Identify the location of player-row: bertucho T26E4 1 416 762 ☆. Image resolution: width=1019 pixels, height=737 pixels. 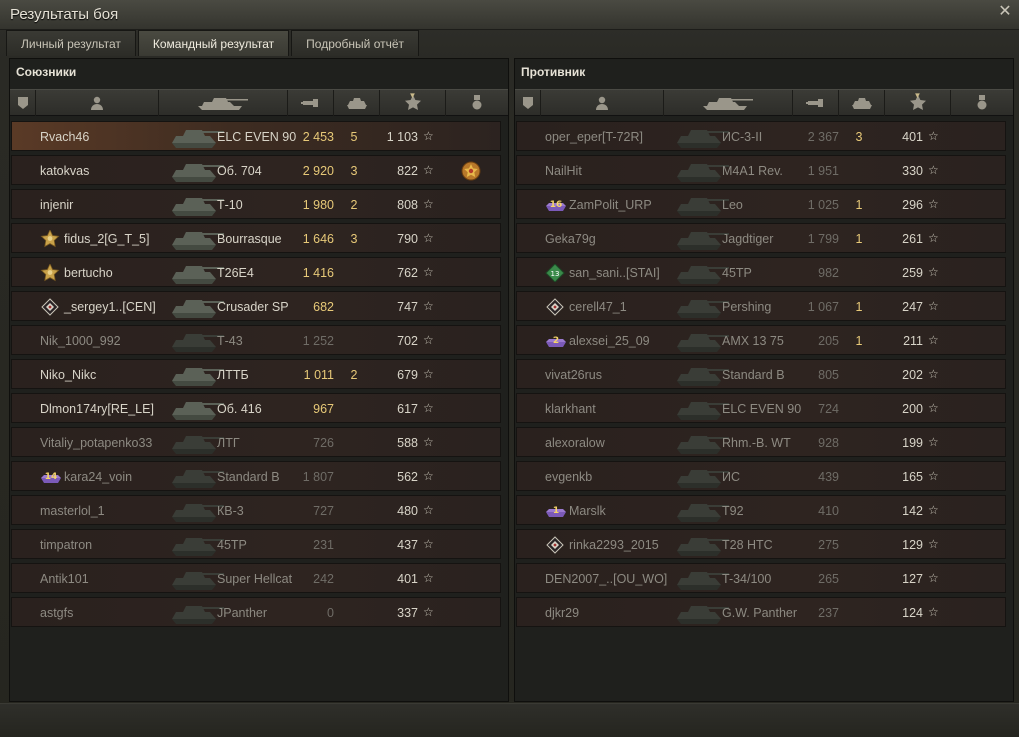
(256, 272).